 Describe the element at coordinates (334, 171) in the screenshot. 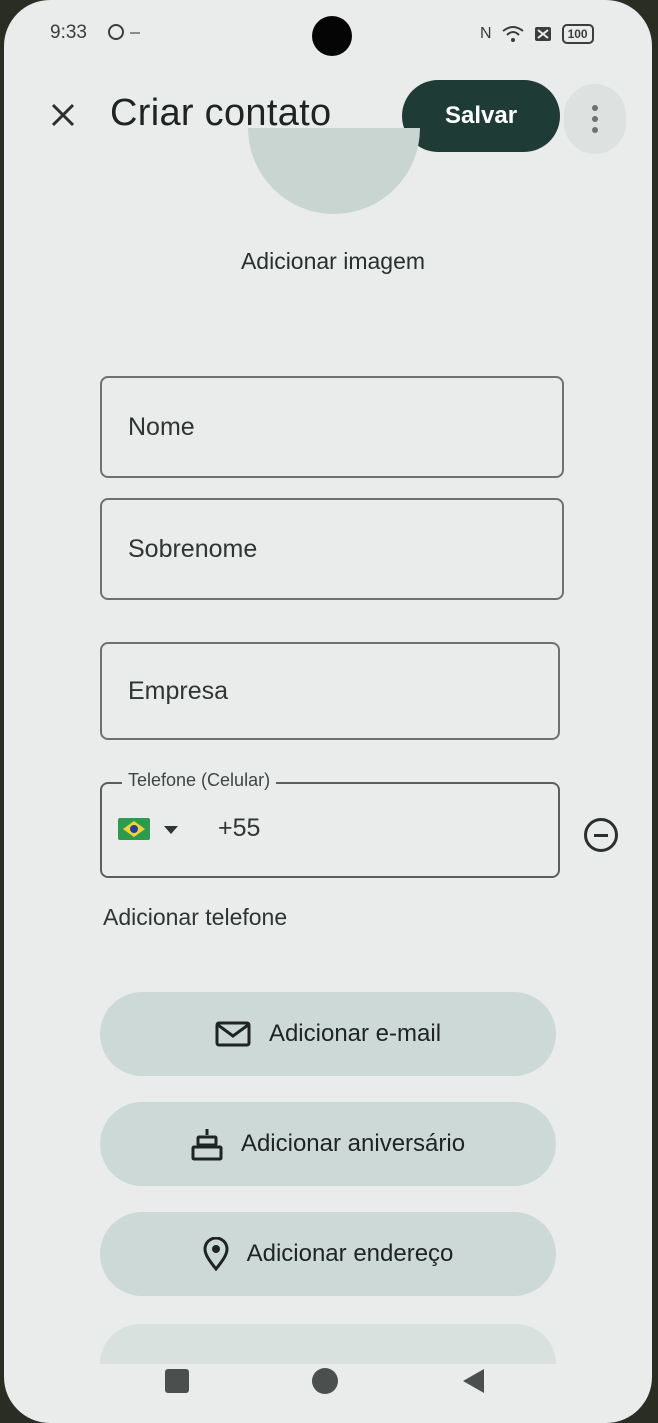

I see `contact-avatar` at that location.